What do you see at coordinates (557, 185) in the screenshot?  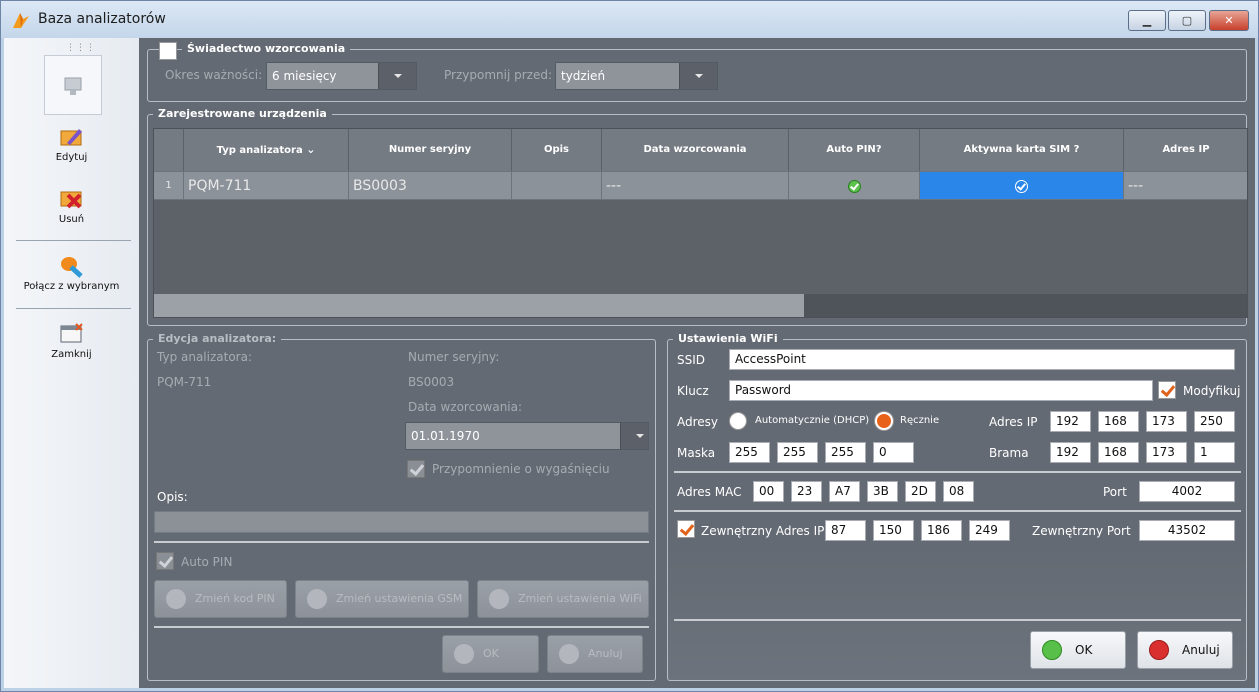 I see `cell-desc` at bounding box center [557, 185].